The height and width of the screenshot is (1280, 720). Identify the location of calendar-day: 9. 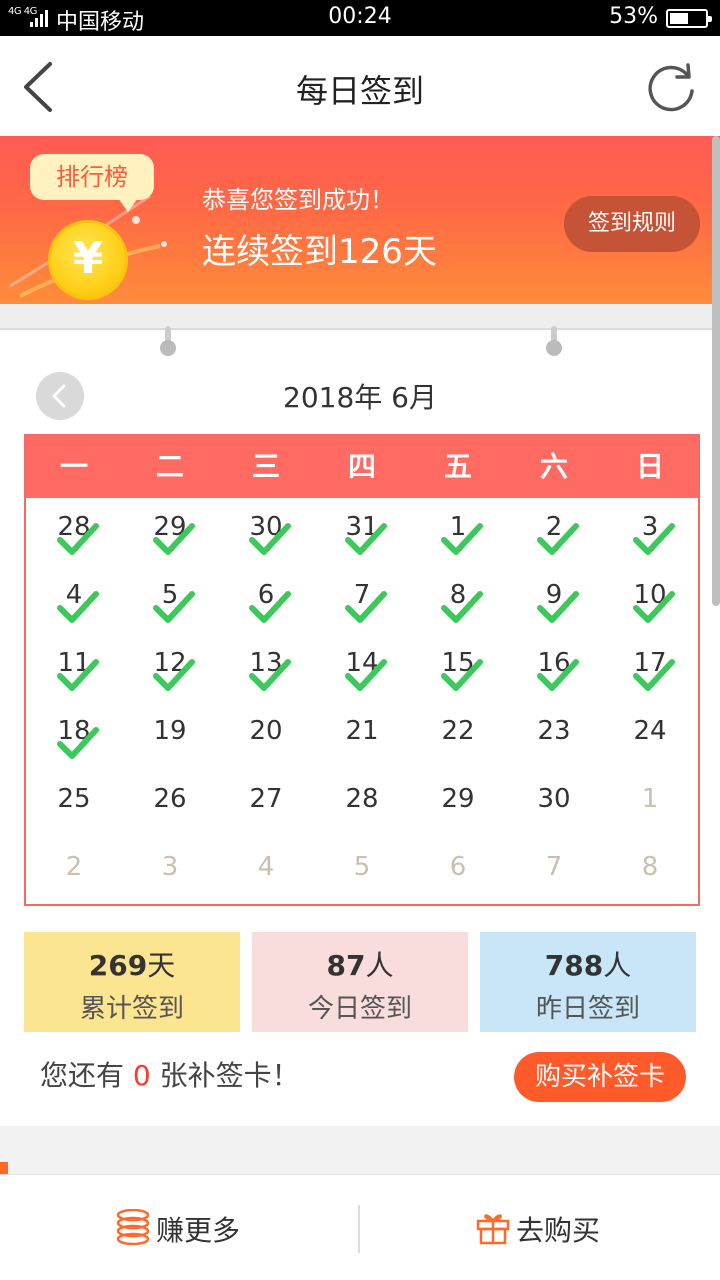
(554, 600).